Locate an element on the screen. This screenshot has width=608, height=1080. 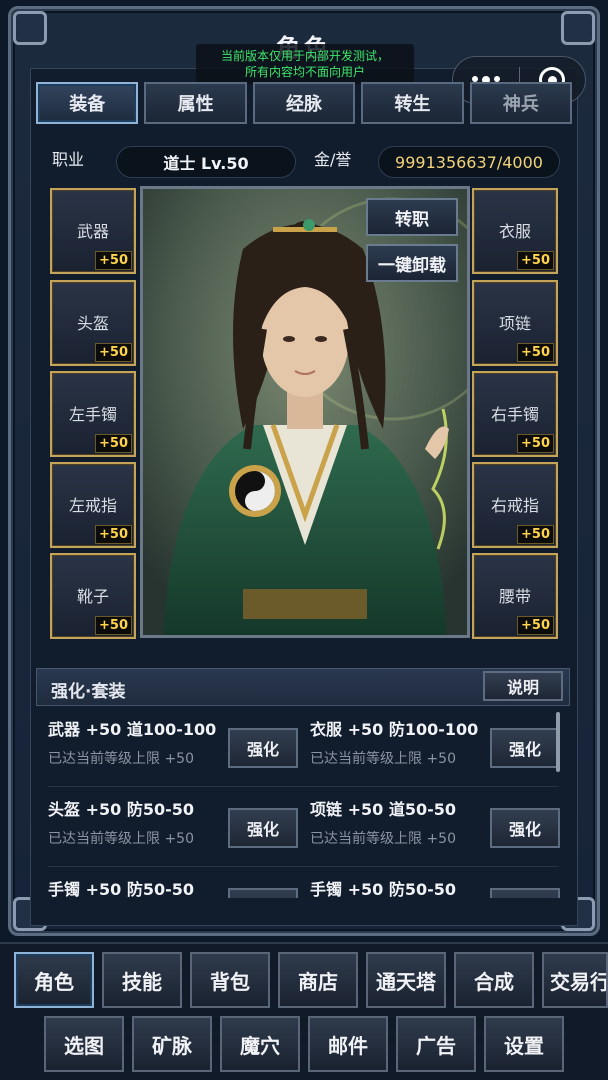
tab-meridians: 经脉 is located at coordinates (304, 103).